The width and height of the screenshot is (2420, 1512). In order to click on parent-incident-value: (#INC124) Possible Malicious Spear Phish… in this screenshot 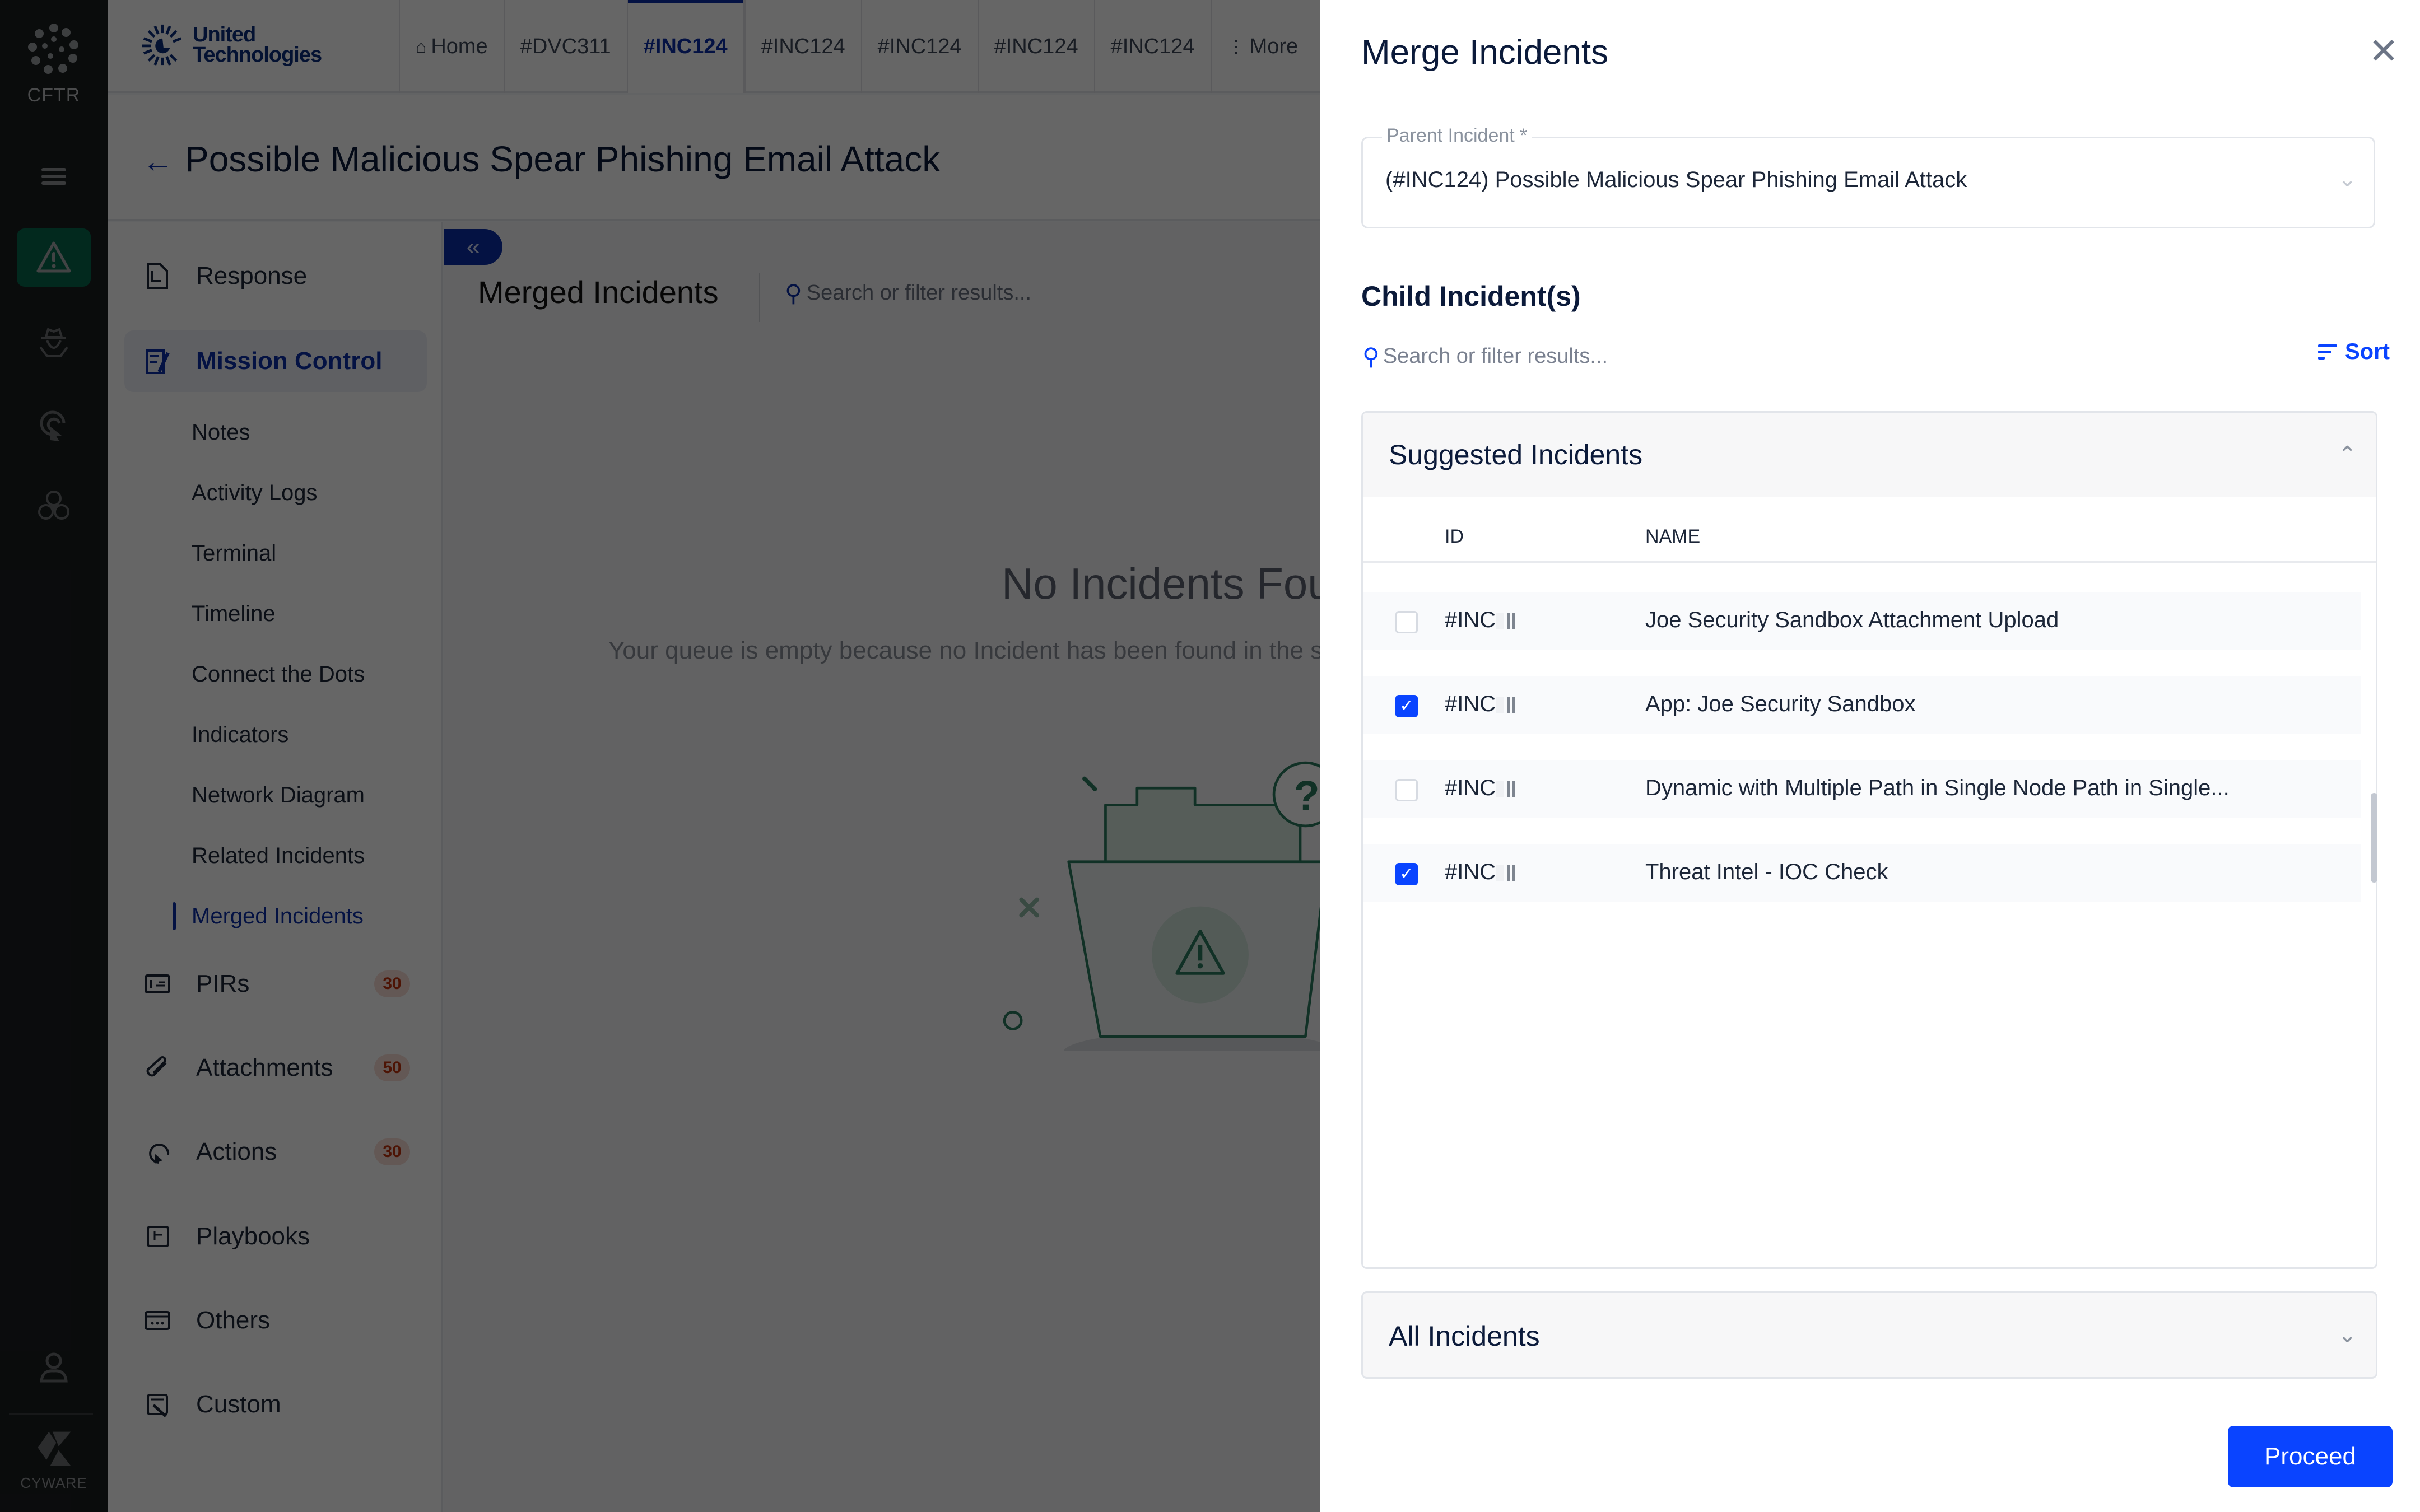, I will do `click(1676, 179)`.